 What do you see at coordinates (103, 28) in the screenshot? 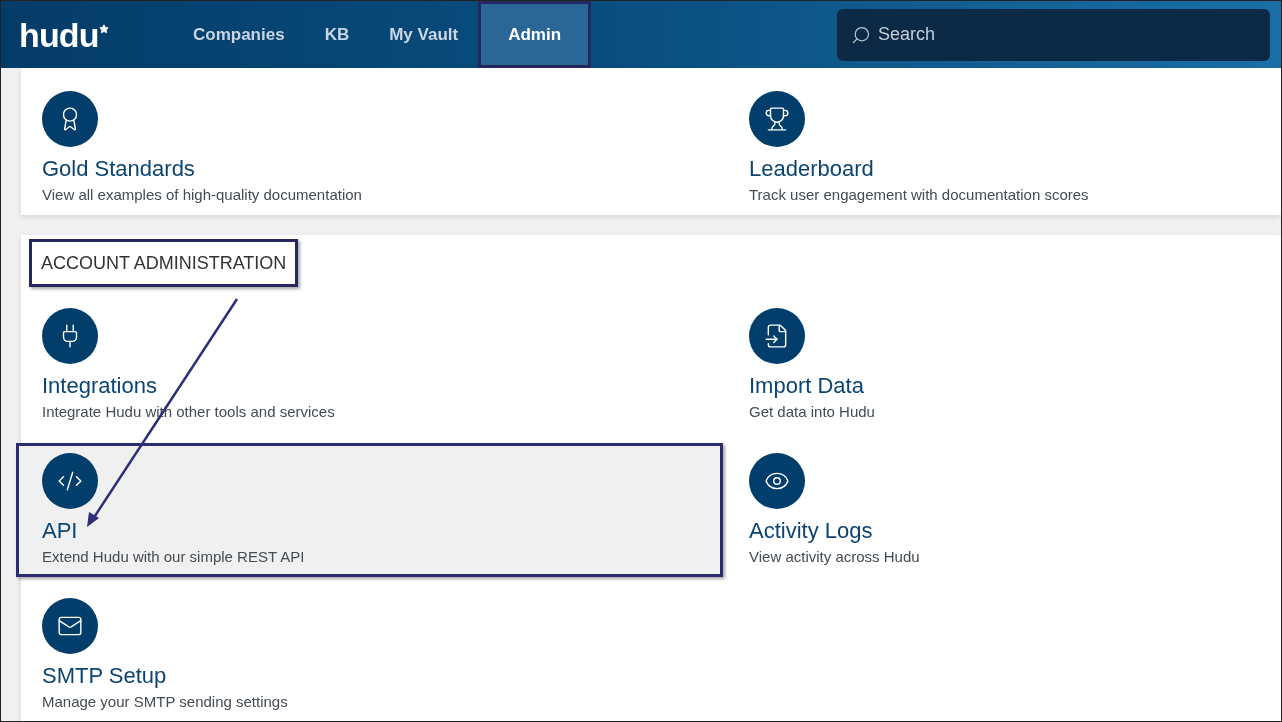
I see `star-icon` at bounding box center [103, 28].